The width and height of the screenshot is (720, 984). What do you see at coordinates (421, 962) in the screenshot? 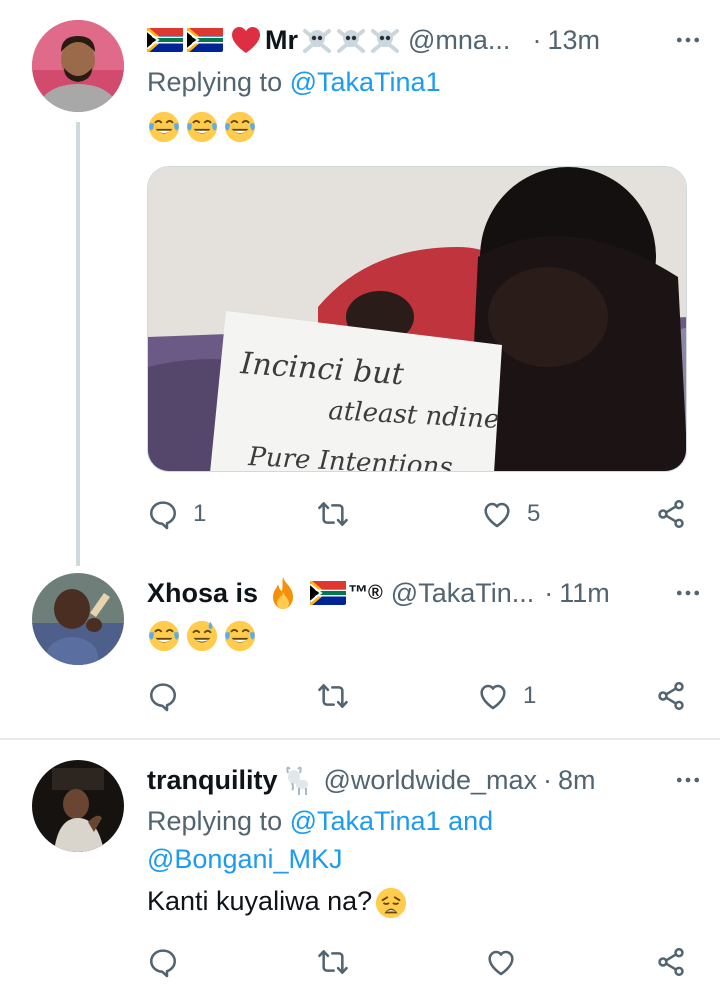
I see `tweet-actions` at bounding box center [421, 962].